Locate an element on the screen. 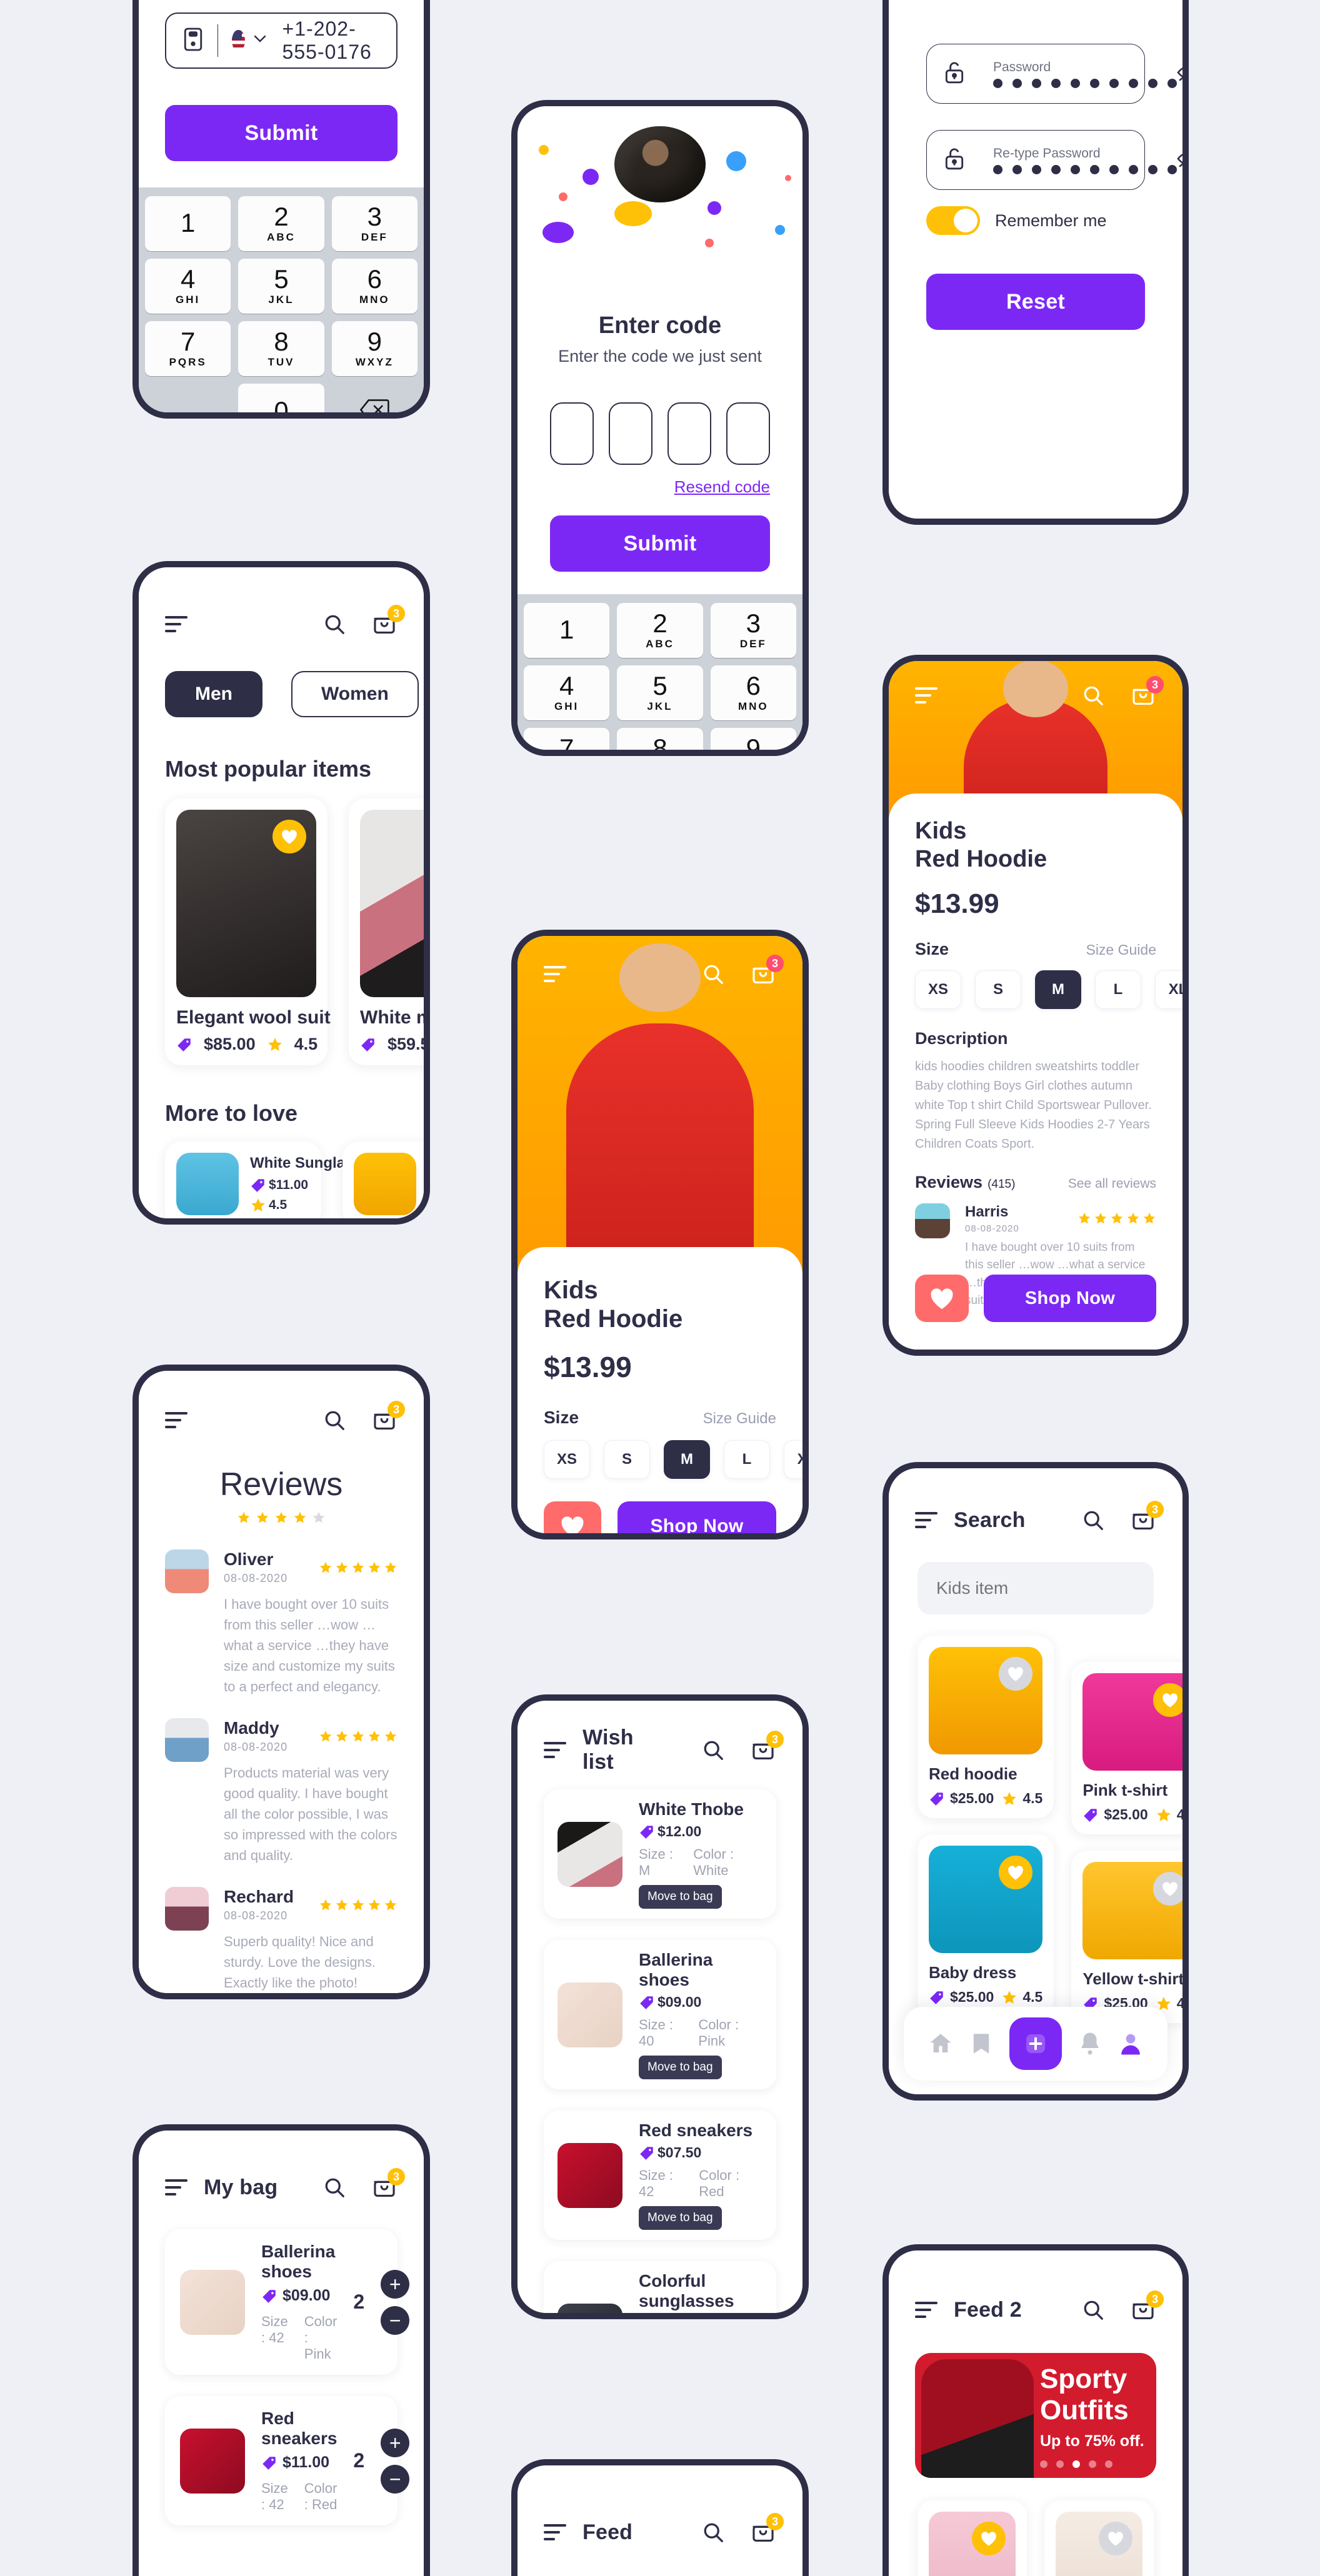  key-1: 1 is located at coordinates (188, 224).